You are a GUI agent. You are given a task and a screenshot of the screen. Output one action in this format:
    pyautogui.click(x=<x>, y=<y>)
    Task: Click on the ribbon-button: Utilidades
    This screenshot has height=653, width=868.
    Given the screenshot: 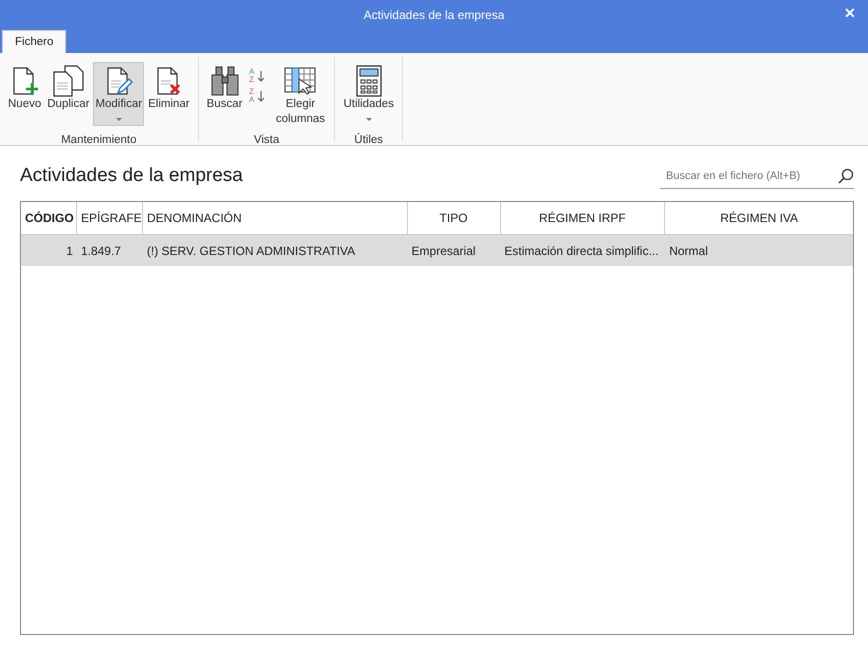 What is the action you would take?
    pyautogui.click(x=368, y=94)
    